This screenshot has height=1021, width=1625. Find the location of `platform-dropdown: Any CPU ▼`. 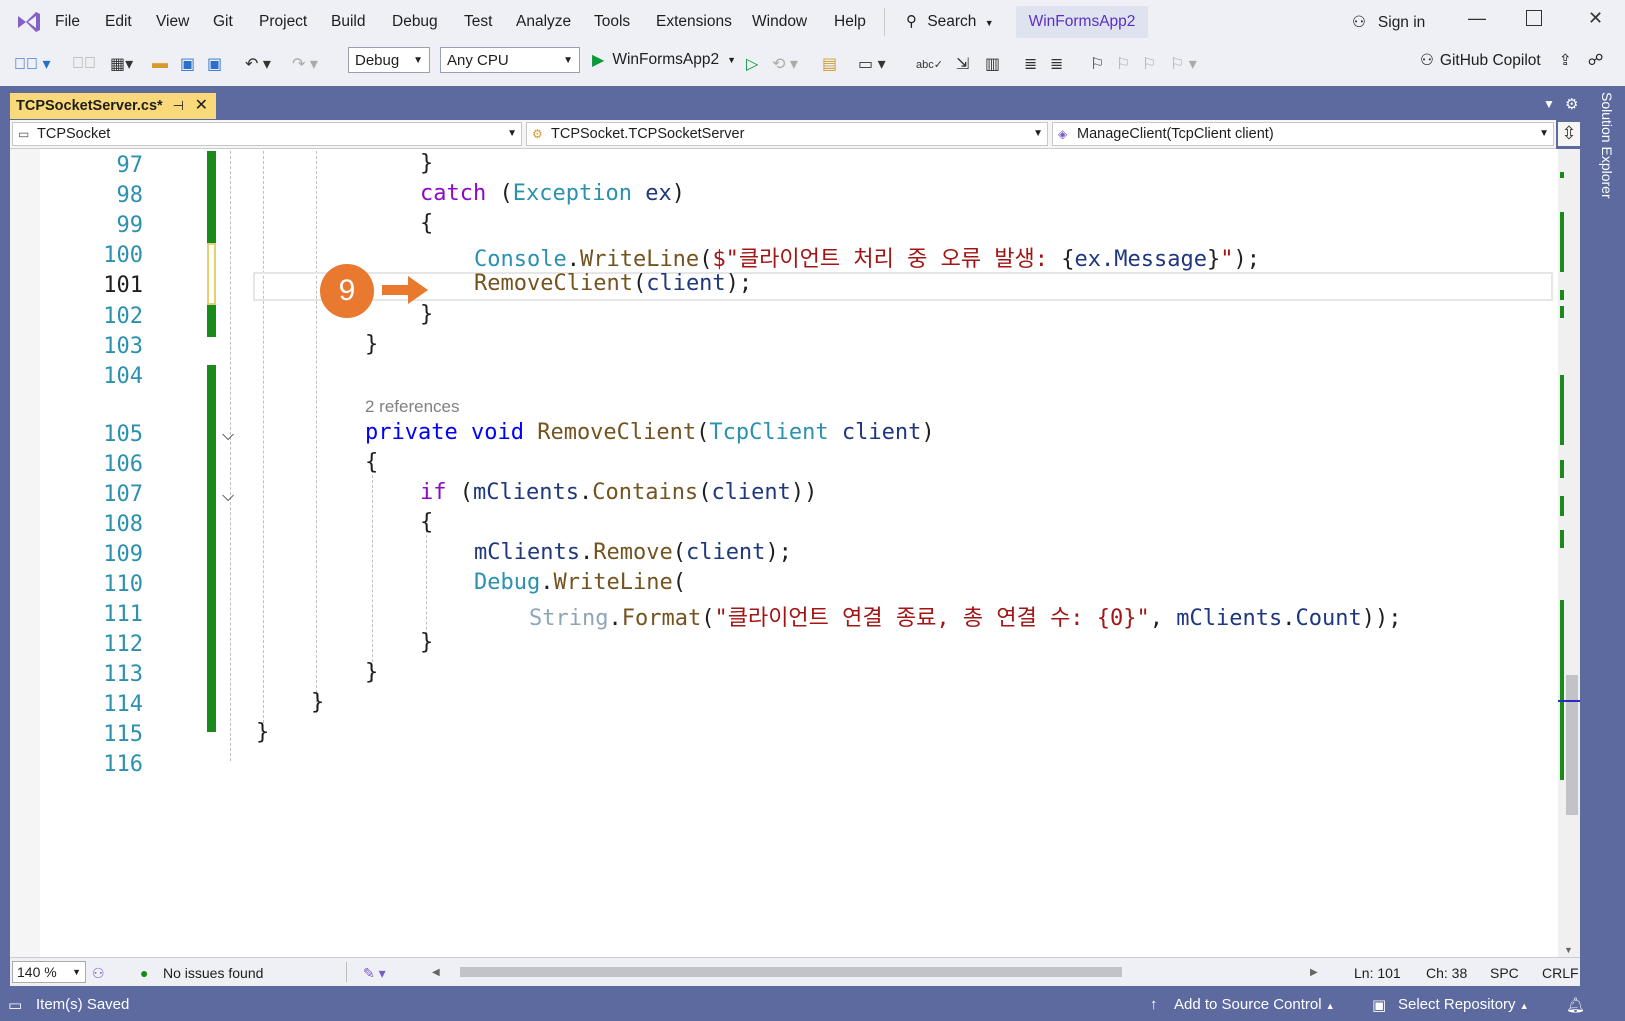

platform-dropdown: Any CPU ▼ is located at coordinates (510, 60).